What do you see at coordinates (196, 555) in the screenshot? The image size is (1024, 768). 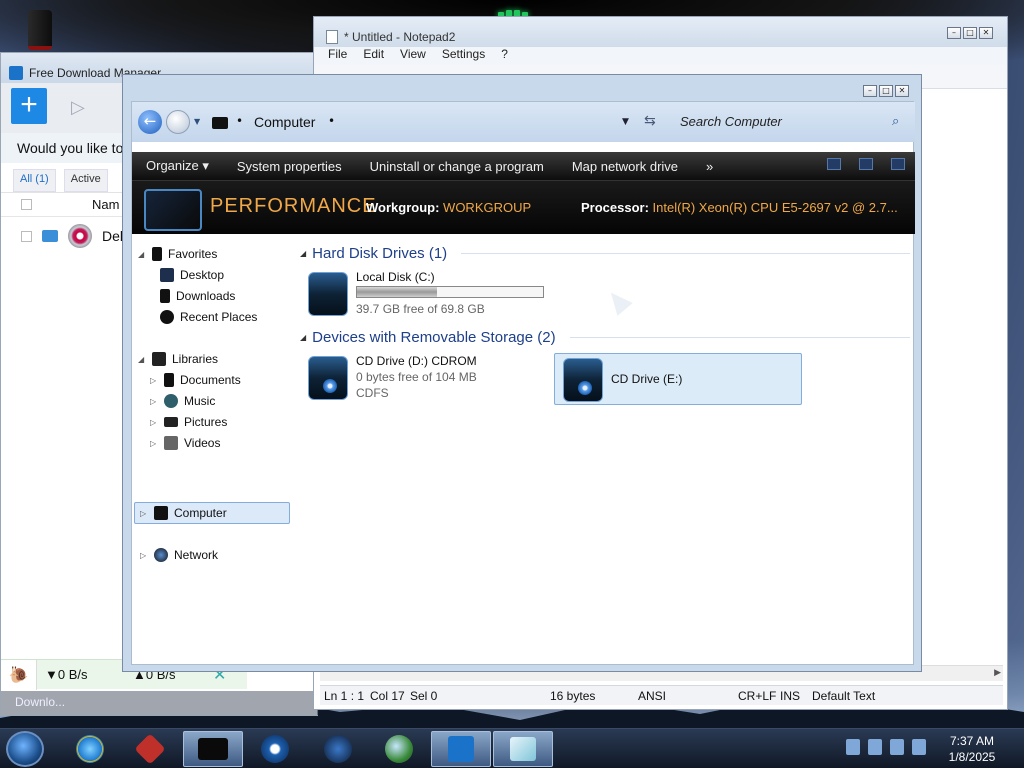 I see `nav-network-label: Network` at bounding box center [196, 555].